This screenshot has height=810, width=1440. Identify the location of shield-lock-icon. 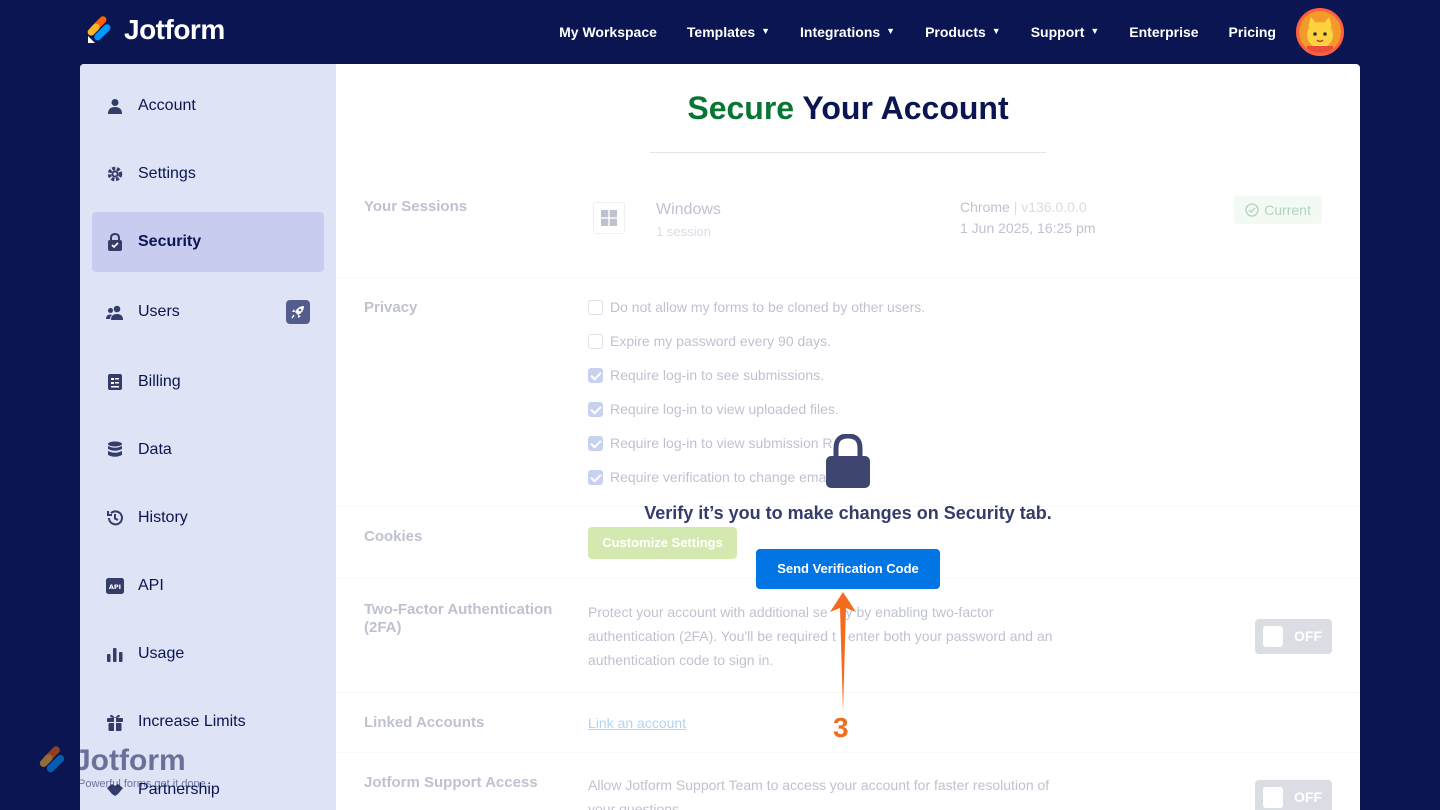
(115, 242).